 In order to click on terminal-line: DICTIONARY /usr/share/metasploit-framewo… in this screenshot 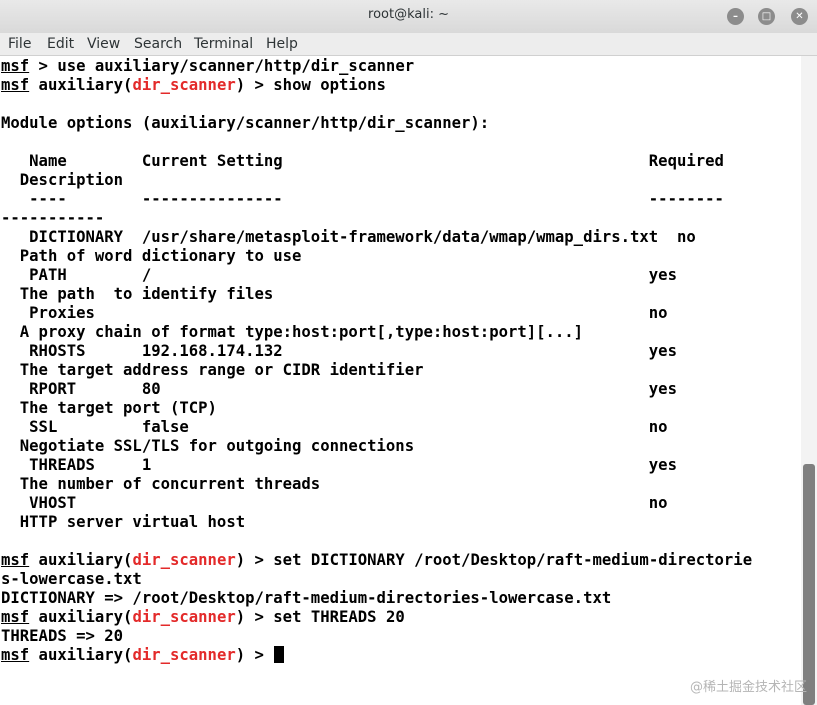, I will do `click(348, 237)`.